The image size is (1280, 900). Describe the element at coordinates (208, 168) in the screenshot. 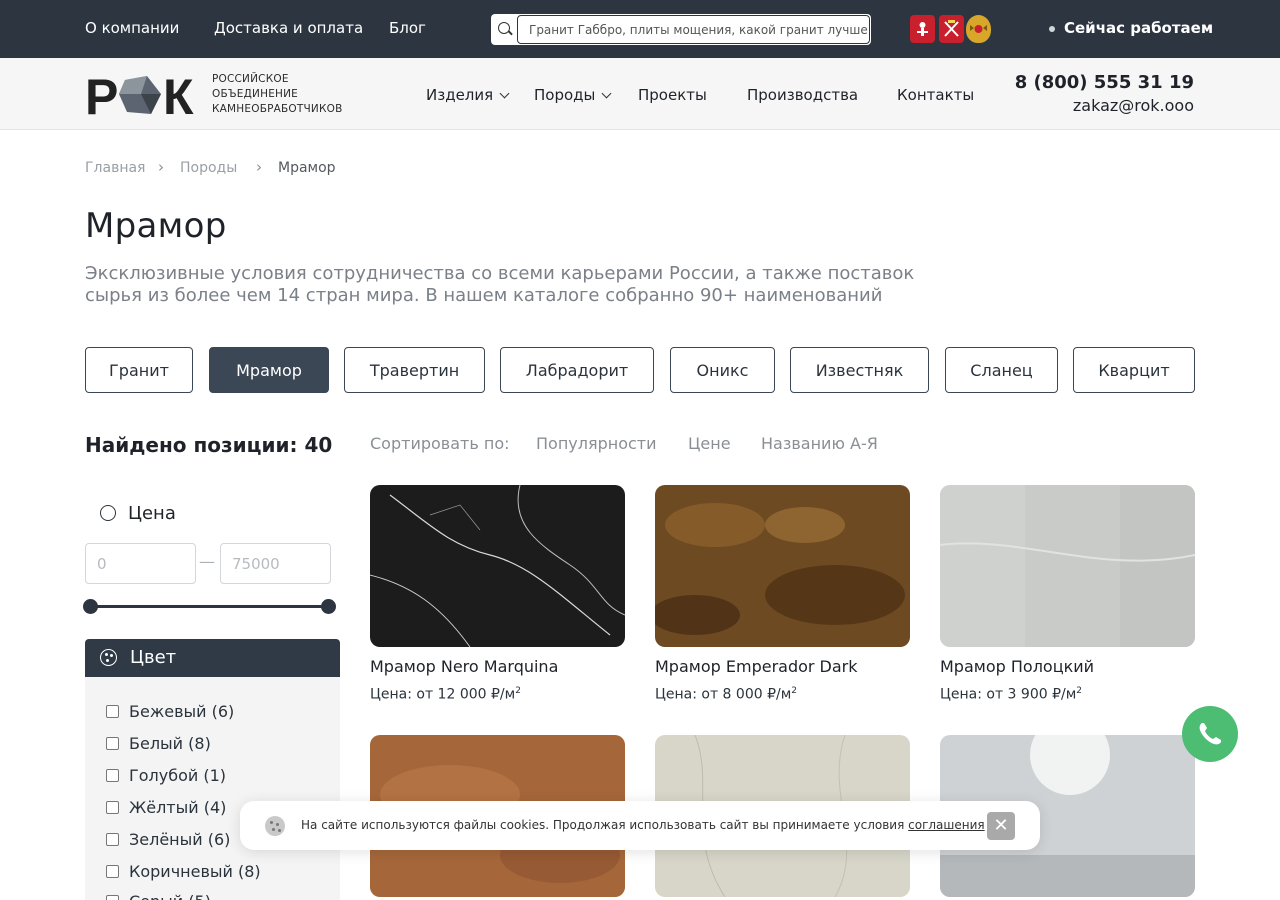

I see `breadcrumb-stones: Породы` at that location.